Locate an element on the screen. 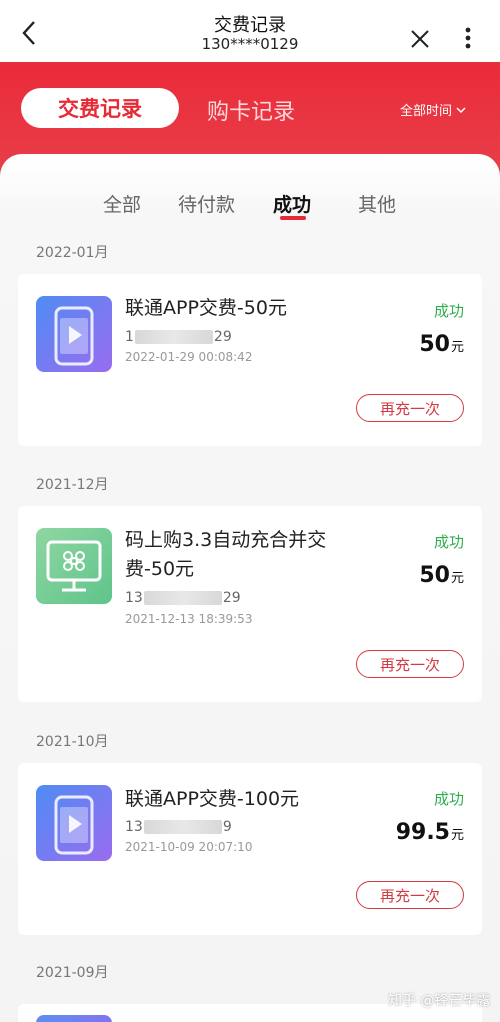  close-icon is located at coordinates (420, 39).